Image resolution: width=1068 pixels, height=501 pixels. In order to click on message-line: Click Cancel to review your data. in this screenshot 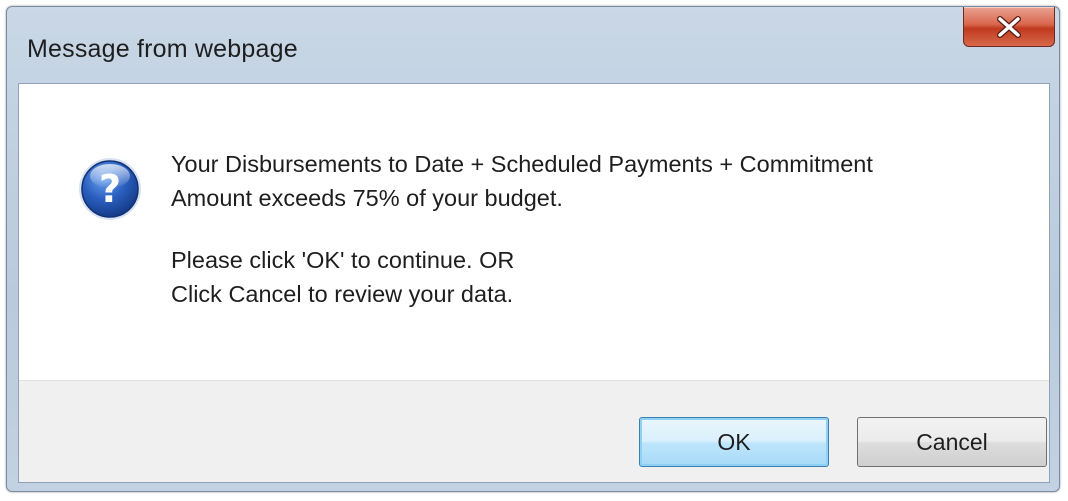, I will do `click(342, 294)`.